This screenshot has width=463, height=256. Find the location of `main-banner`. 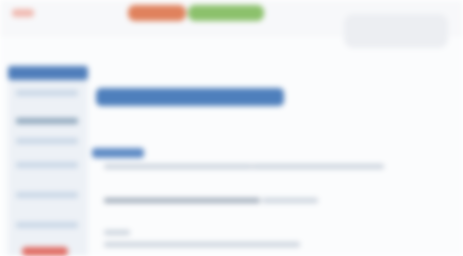

main-banner is located at coordinates (190, 97).